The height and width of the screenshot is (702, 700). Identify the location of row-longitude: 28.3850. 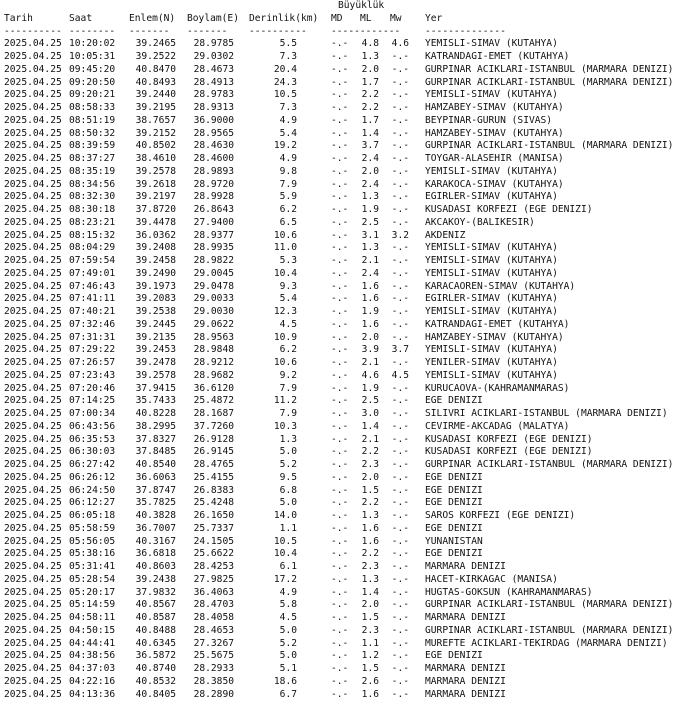
(213, 681).